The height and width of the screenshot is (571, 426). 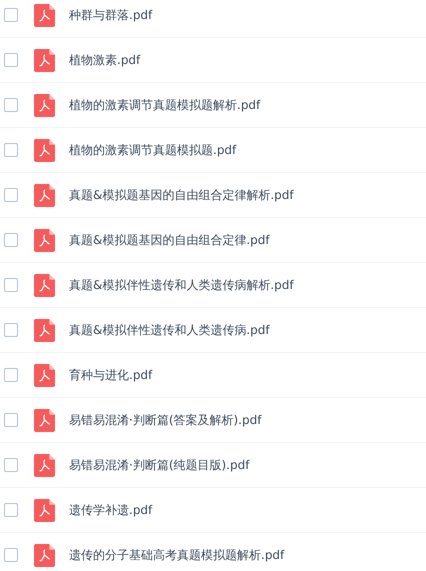 What do you see at coordinates (181, 285) in the screenshot?
I see `file-name: 真题&模拟伴性遗传和人类遗传病解析.pdf` at bounding box center [181, 285].